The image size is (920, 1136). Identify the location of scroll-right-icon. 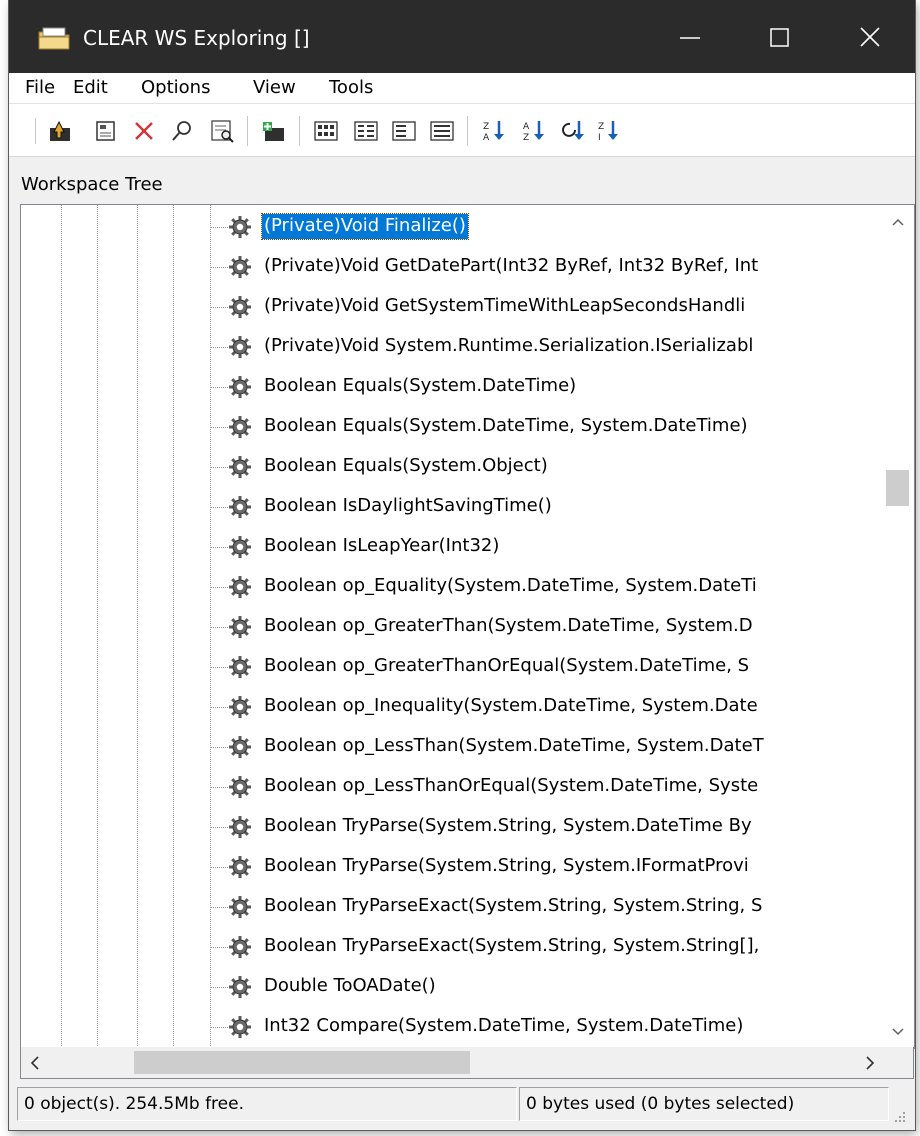
(870, 1063).